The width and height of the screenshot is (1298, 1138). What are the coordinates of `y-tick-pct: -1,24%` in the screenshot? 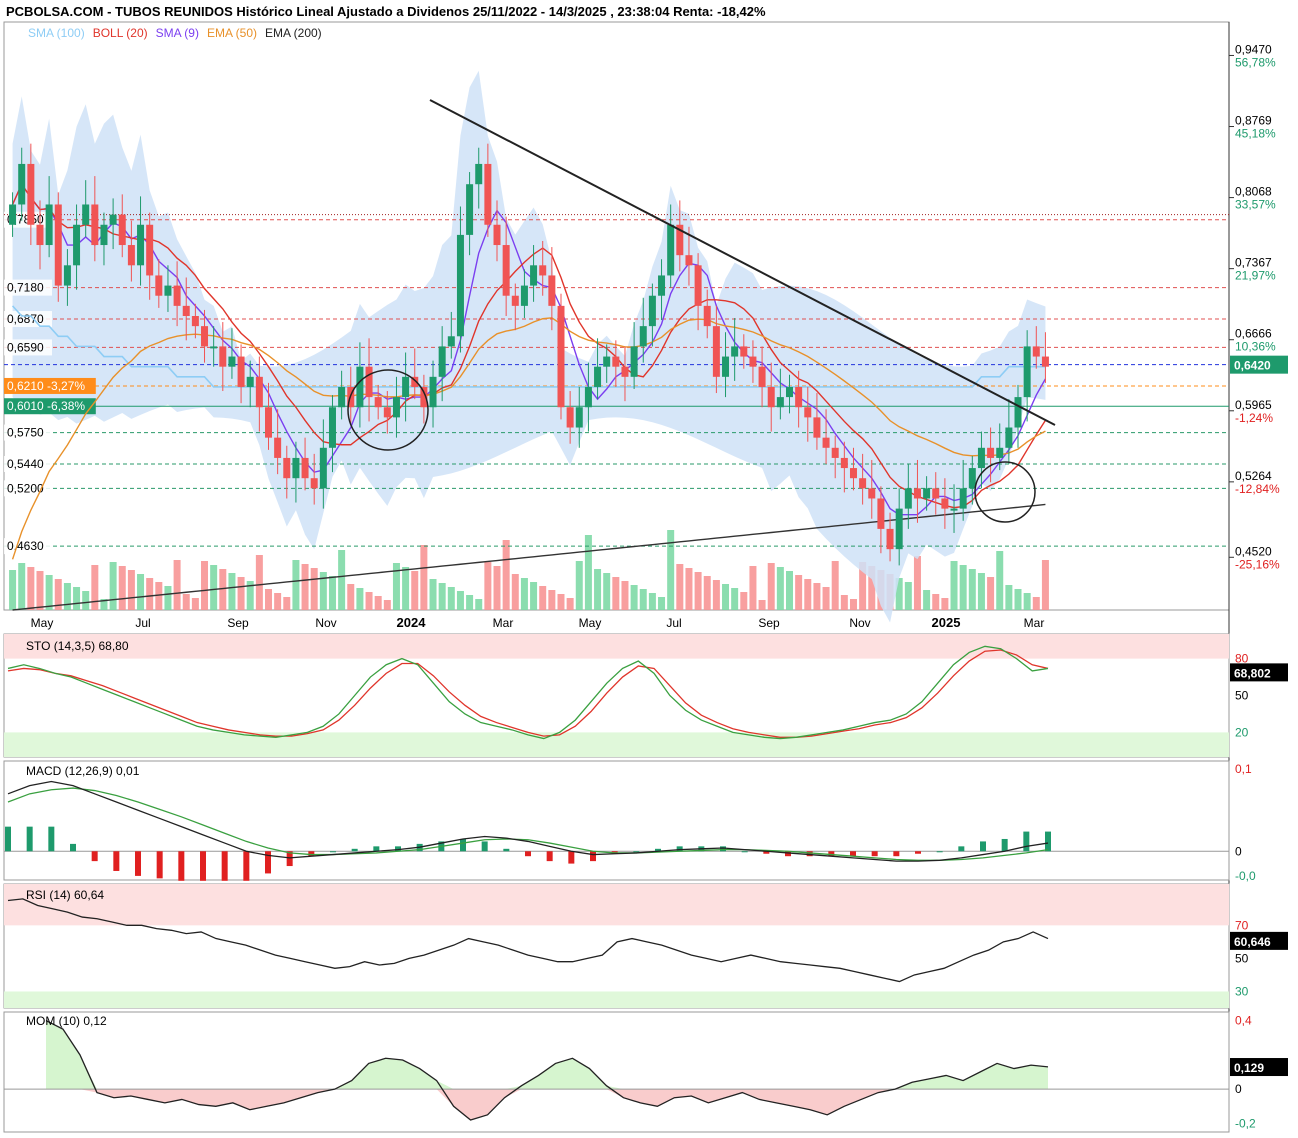 It's located at (1254, 418).